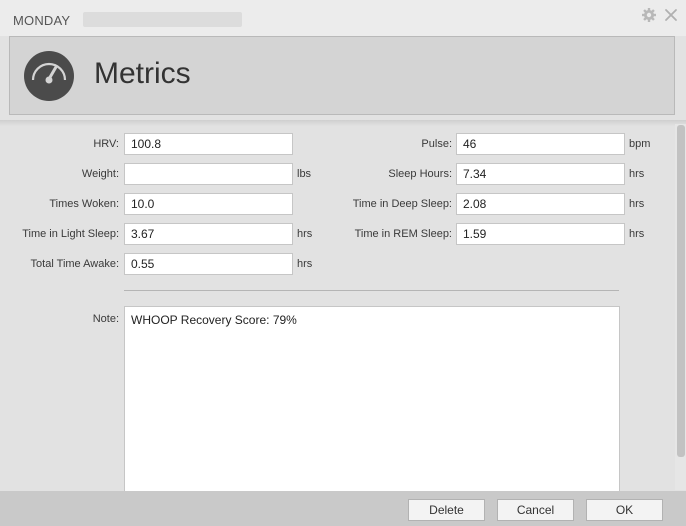  What do you see at coordinates (342, 75) in the screenshot?
I see `header-panel: Metrics` at bounding box center [342, 75].